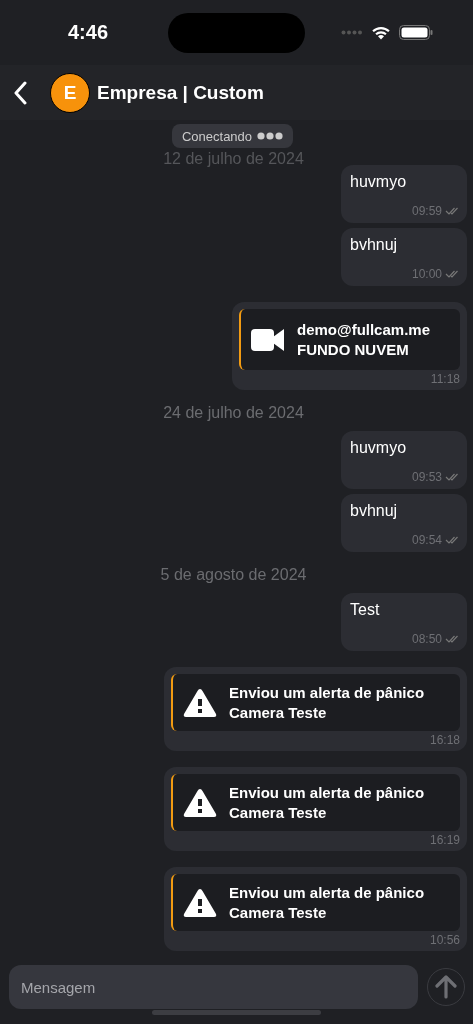 This screenshot has width=473, height=1024. I want to click on battery-icon, so click(416, 32).